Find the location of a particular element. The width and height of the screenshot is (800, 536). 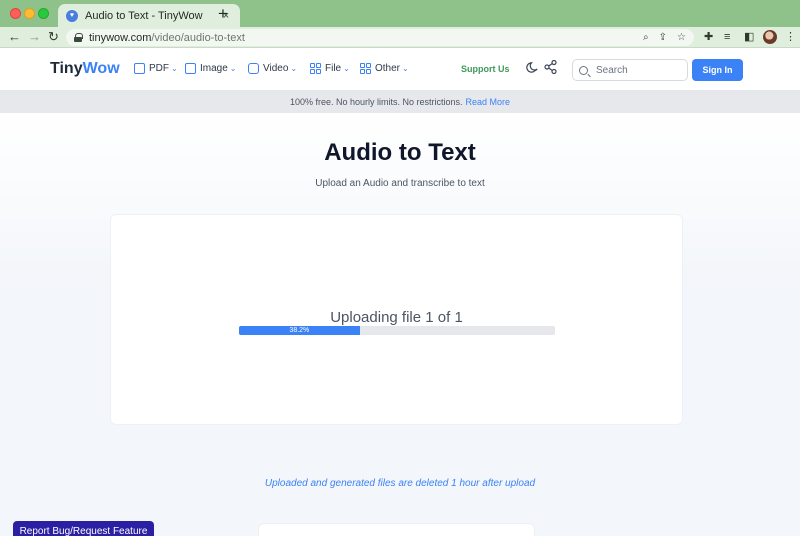

search-field is located at coordinates (630, 70).